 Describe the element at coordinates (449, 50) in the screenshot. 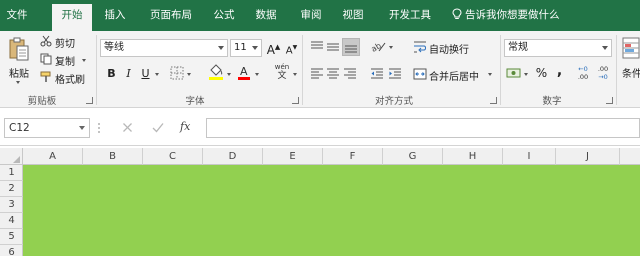

I see `wrap-text-label: 自动换行` at that location.